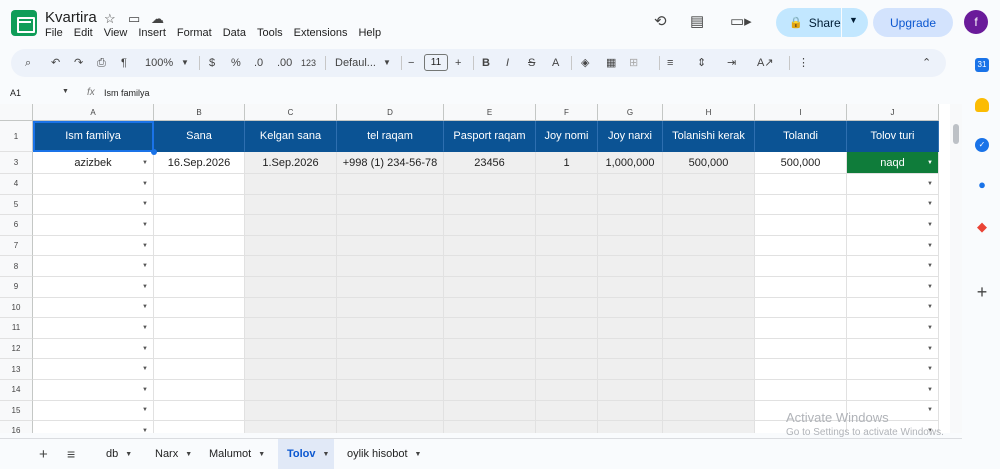 Image resolution: width=1000 pixels, height=469 pixels. I want to click on row-header-14: 14, so click(16, 390).